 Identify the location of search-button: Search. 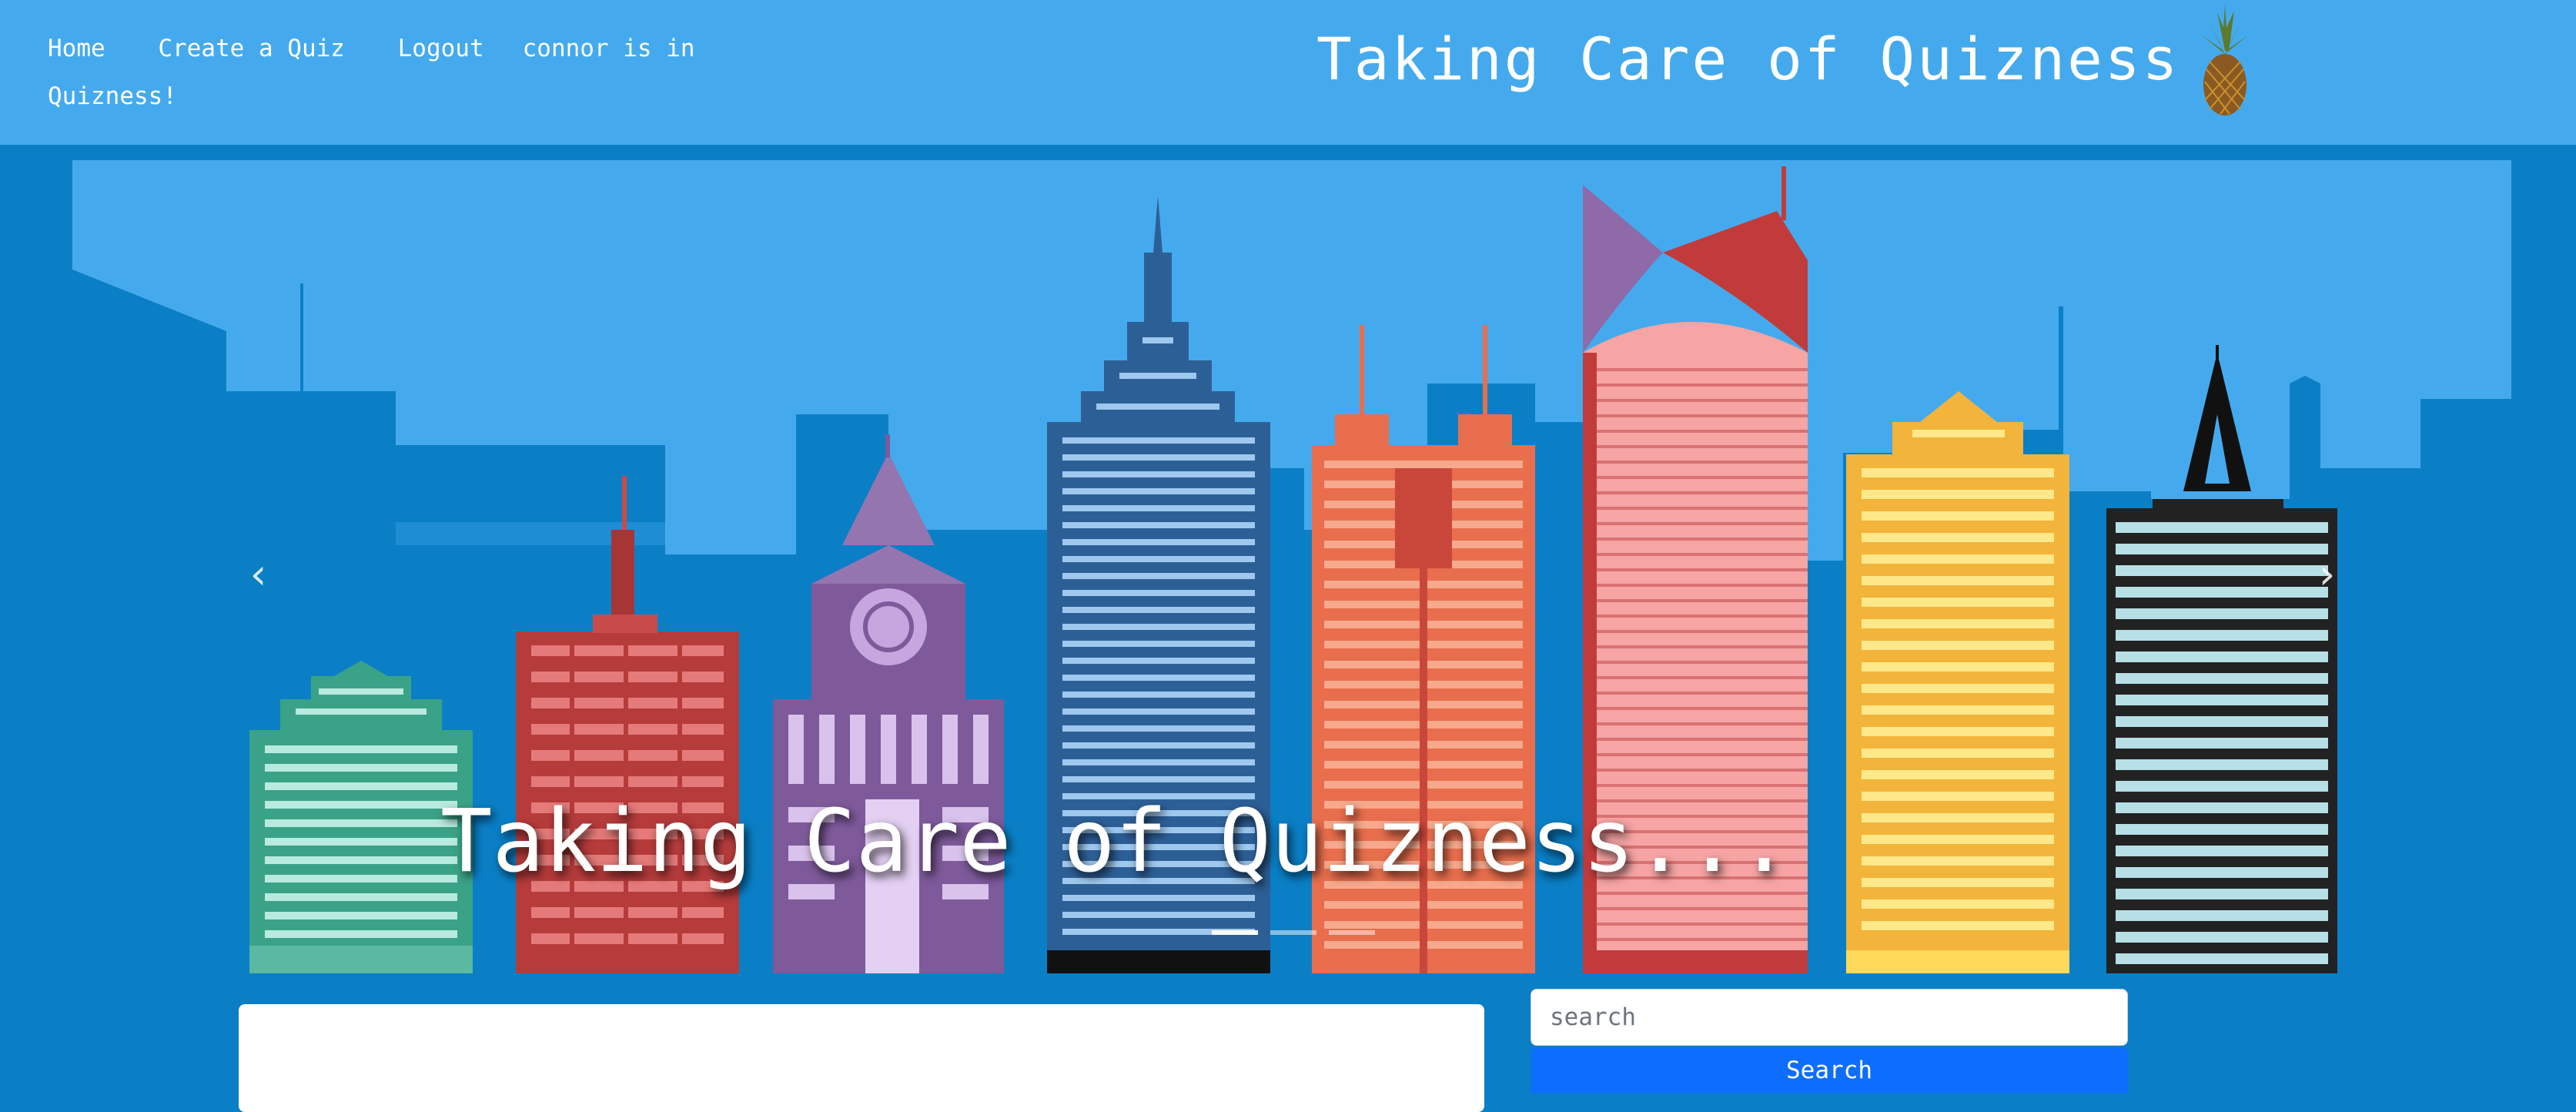
(1830, 1070).